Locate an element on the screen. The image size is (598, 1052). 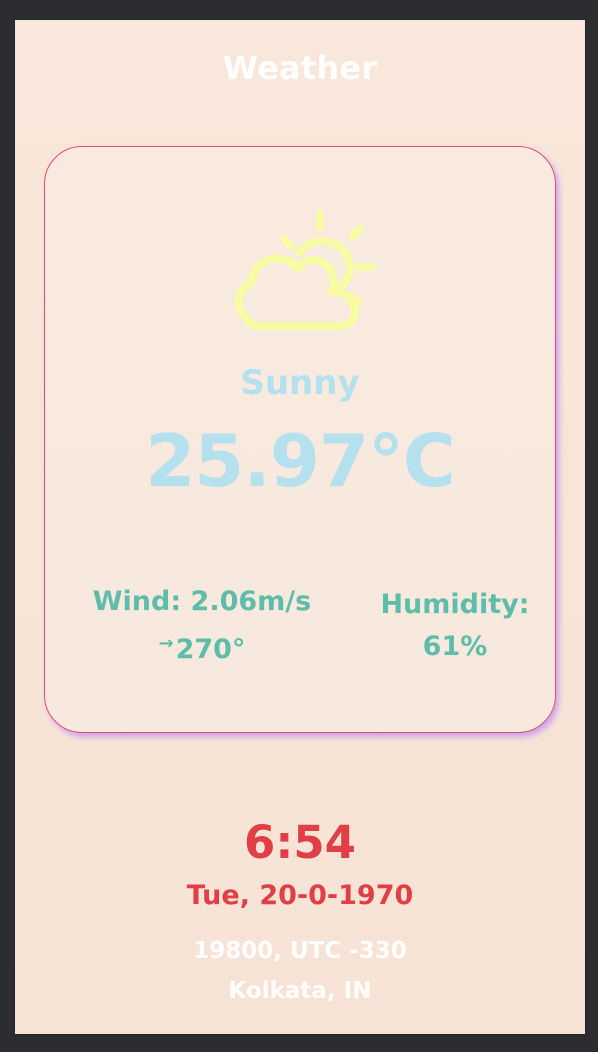
temperature-value: 25.97°C is located at coordinates (300, 461).